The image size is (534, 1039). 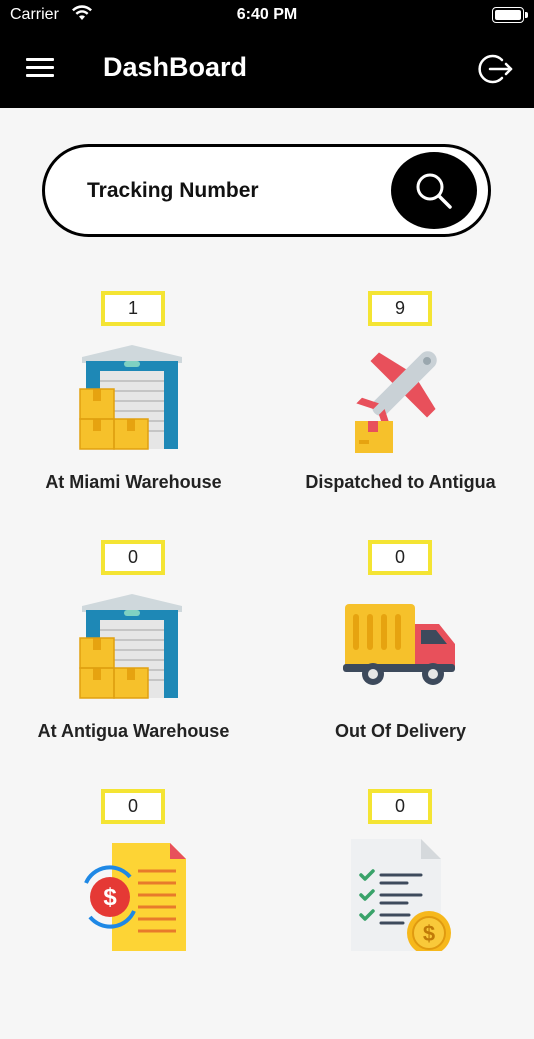 I want to click on battery-icon, so click(x=510, y=15).